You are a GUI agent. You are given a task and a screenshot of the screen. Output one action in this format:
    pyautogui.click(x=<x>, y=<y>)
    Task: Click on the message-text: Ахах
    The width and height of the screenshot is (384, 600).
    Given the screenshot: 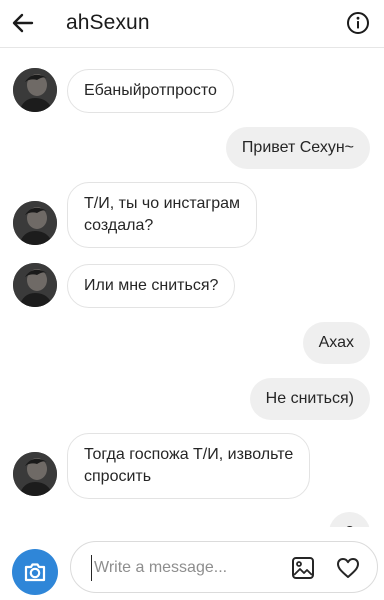 What is the action you would take?
    pyautogui.click(x=336, y=342)
    